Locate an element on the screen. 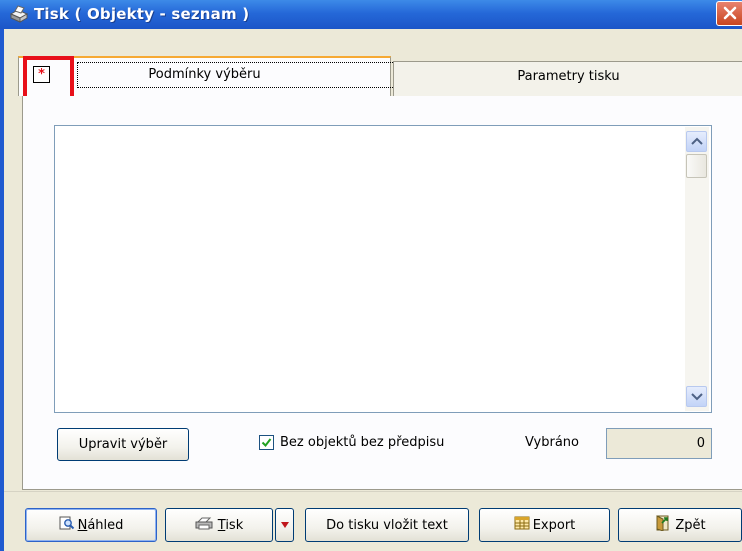  scroll-up-button is located at coordinates (696, 141).